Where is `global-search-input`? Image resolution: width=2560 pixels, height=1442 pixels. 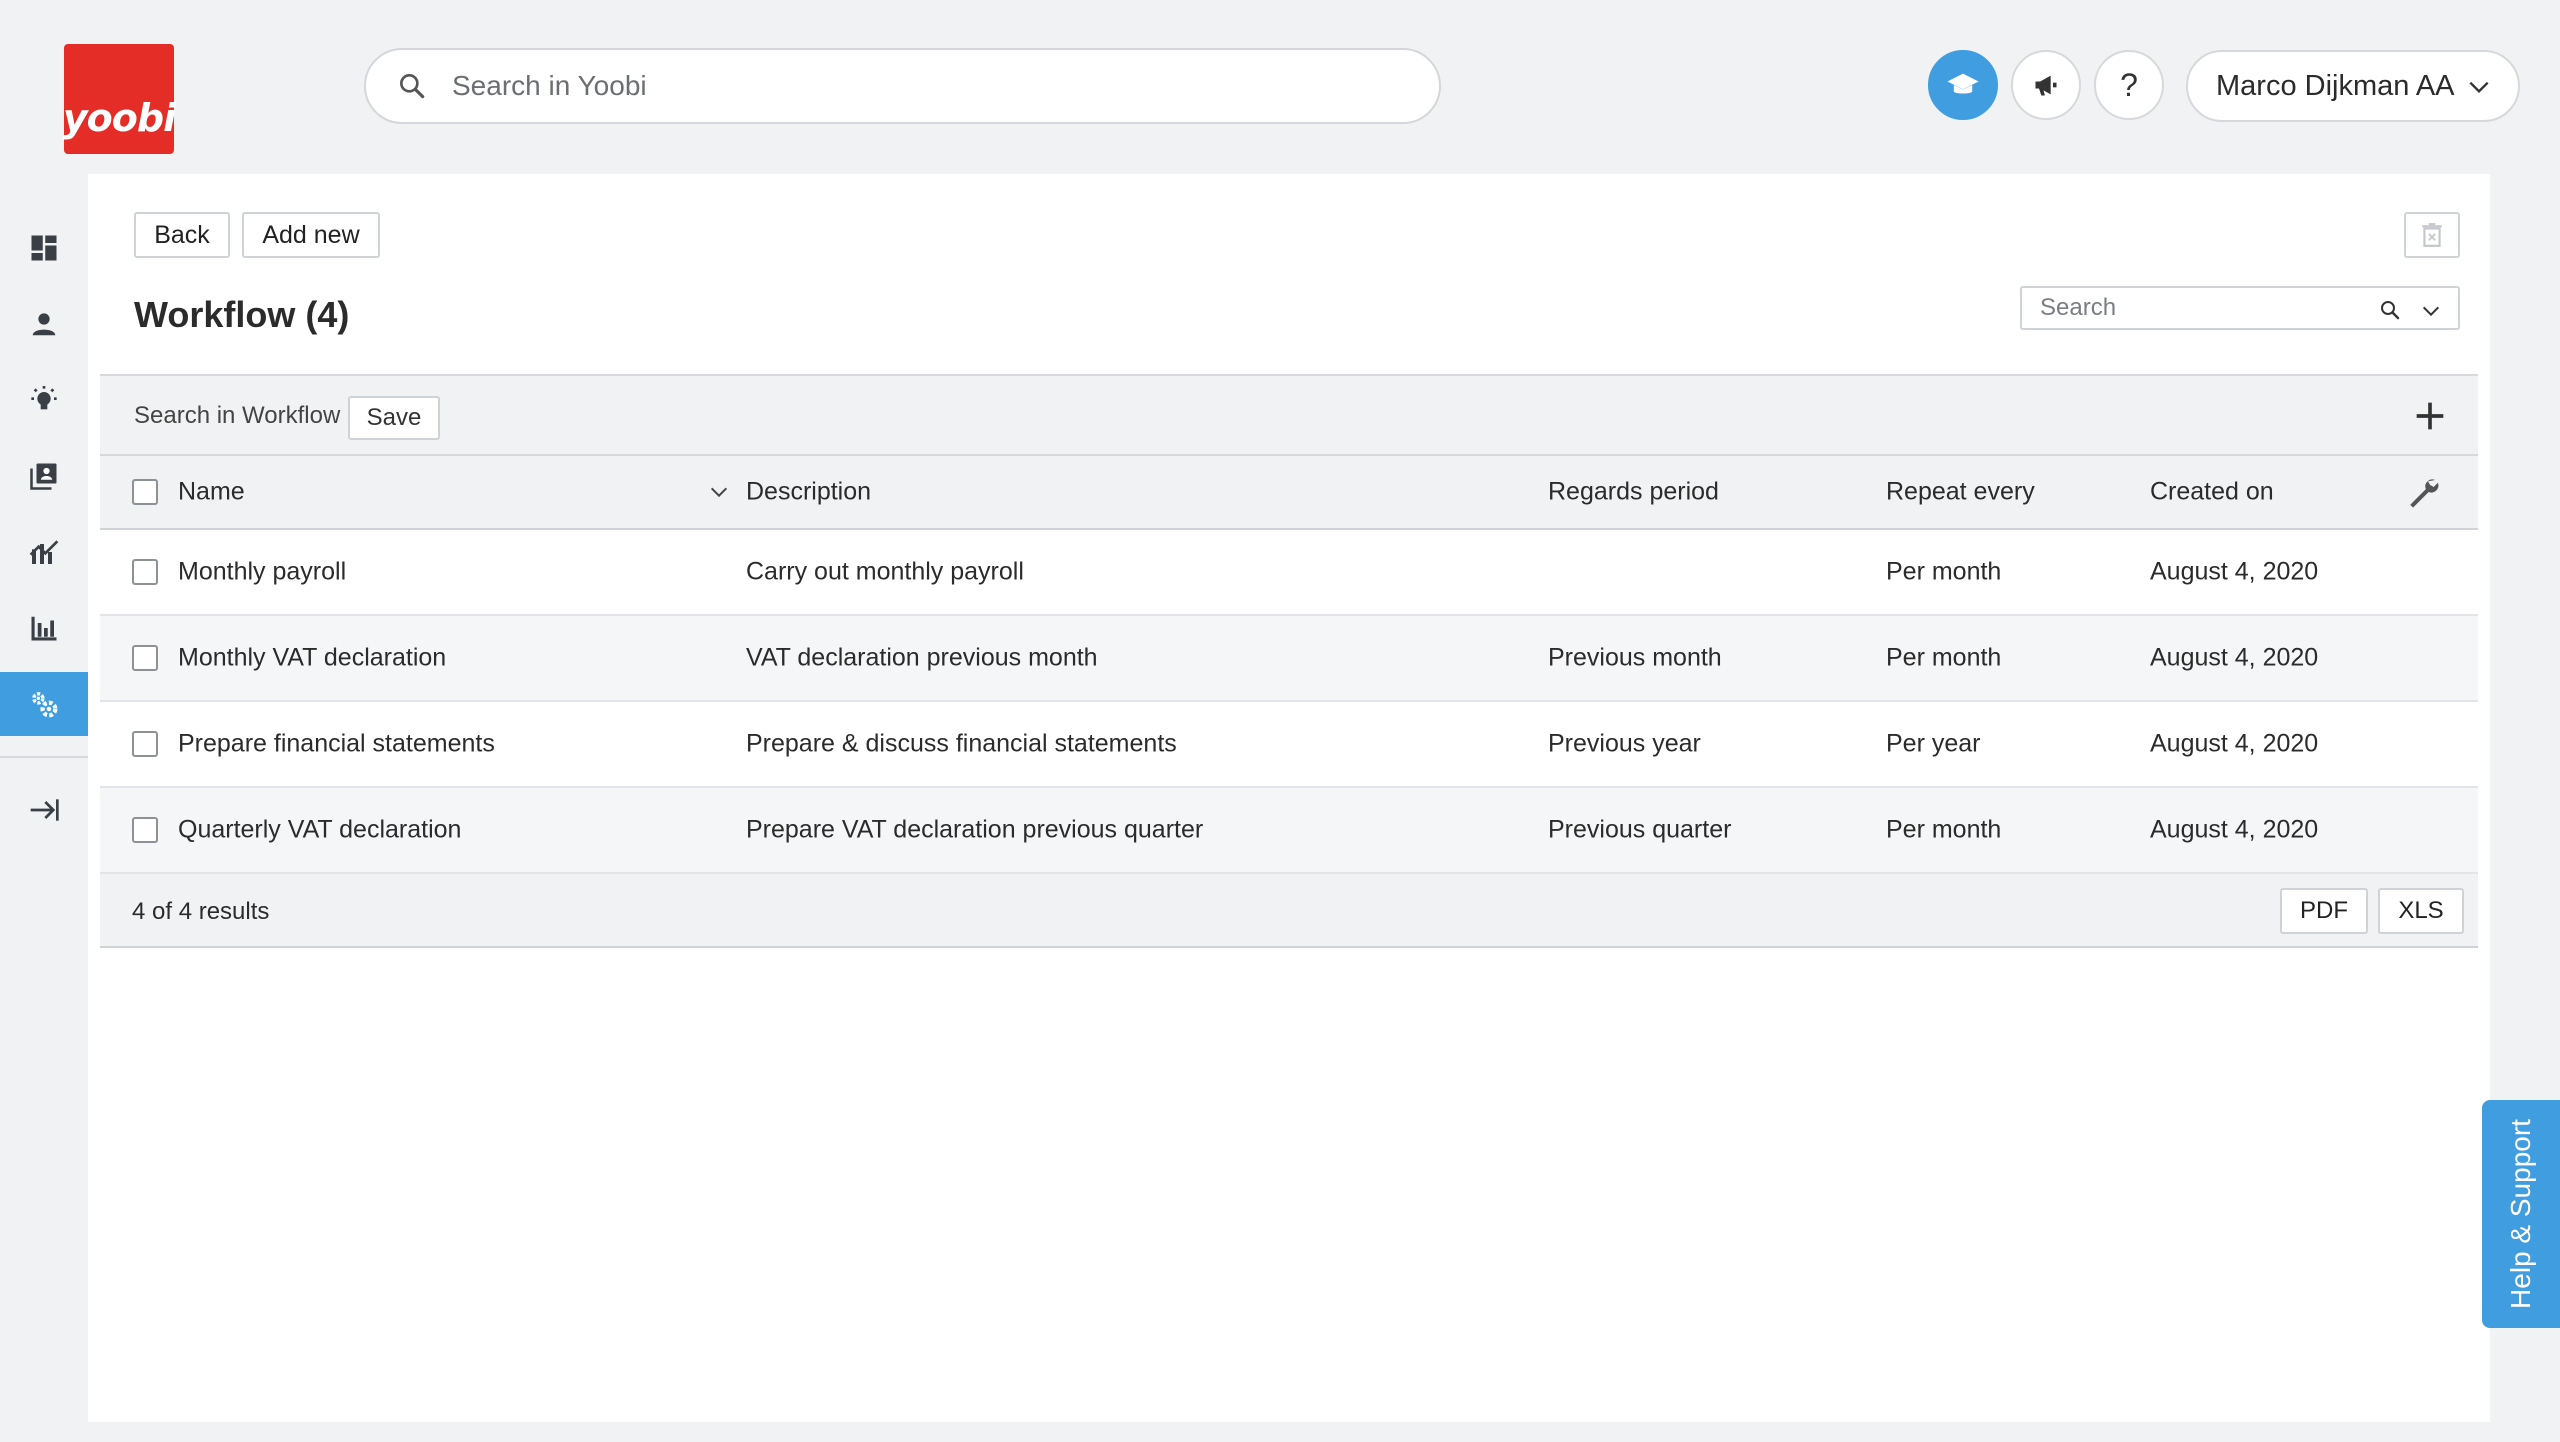
global-search-input is located at coordinates (900, 86).